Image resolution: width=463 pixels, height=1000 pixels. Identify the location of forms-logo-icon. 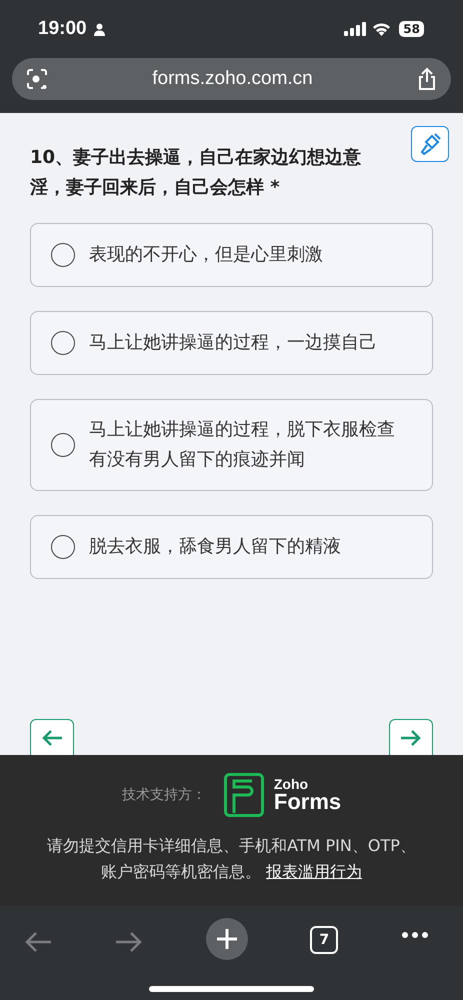
(244, 795).